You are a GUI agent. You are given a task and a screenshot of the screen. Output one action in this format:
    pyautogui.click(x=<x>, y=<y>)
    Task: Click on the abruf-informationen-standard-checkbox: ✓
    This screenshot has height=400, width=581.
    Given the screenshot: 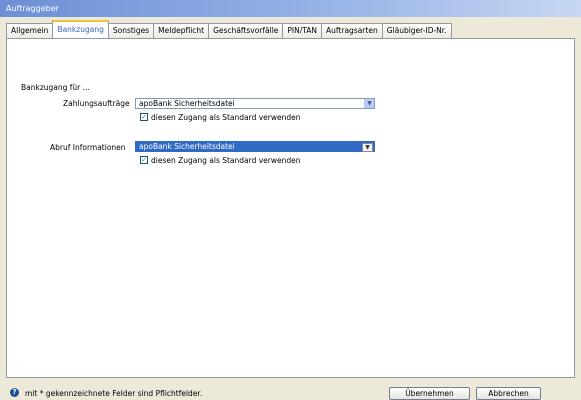 What is the action you would take?
    pyautogui.click(x=144, y=160)
    